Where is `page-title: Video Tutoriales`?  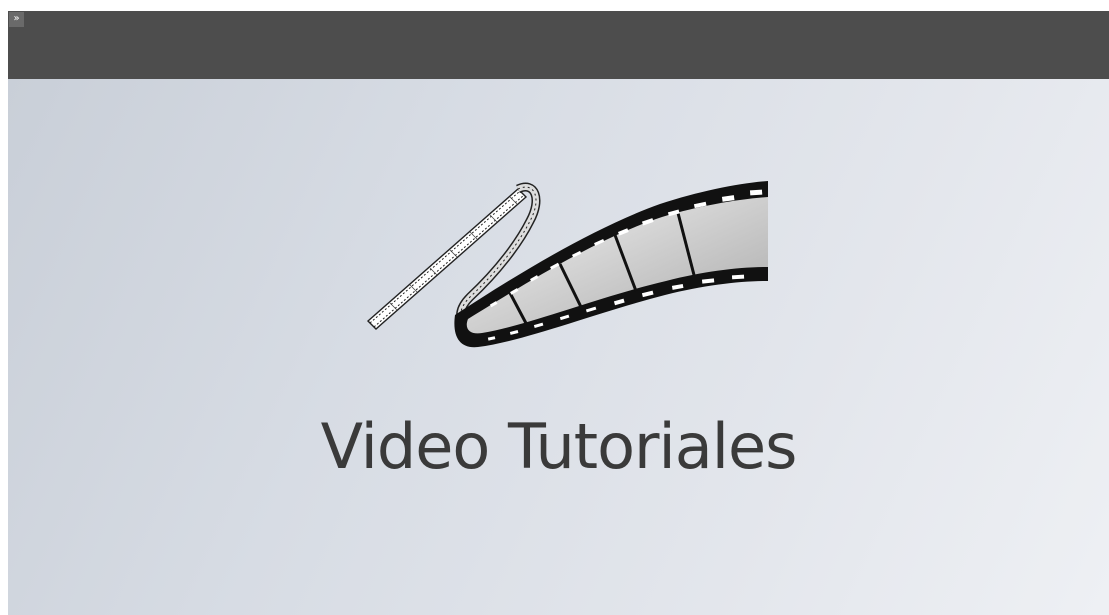 page-title: Video Tutoriales is located at coordinates (559, 446).